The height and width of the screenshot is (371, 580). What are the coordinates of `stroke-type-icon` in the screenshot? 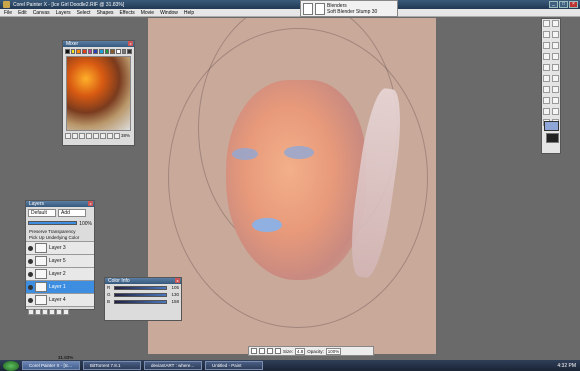 It's located at (270, 351).